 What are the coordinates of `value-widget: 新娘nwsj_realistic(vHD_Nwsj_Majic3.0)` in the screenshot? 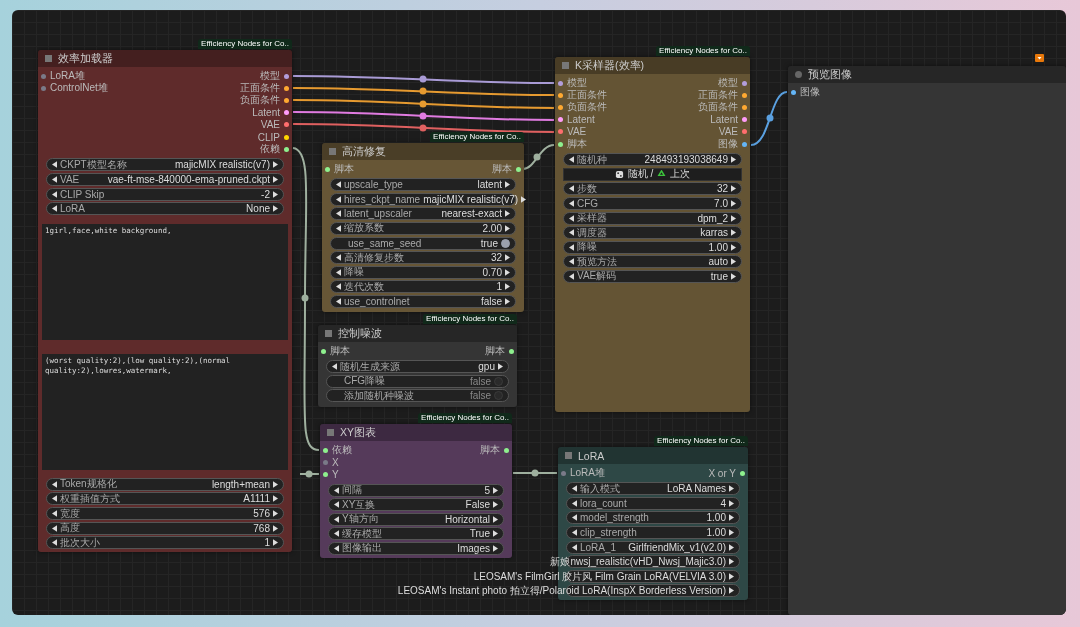 It's located at (645, 562).